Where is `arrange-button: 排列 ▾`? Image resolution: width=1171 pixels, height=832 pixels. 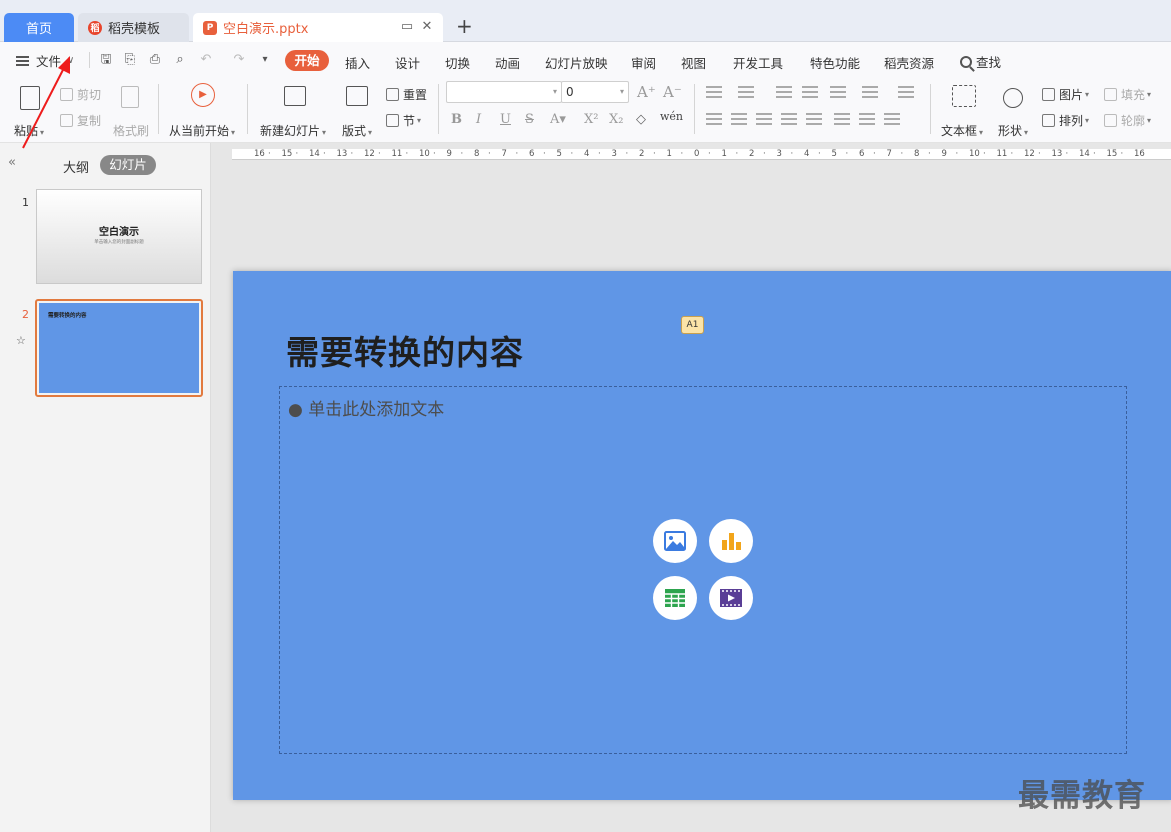
arrange-button: 排列 ▾ is located at coordinates (1065, 120).